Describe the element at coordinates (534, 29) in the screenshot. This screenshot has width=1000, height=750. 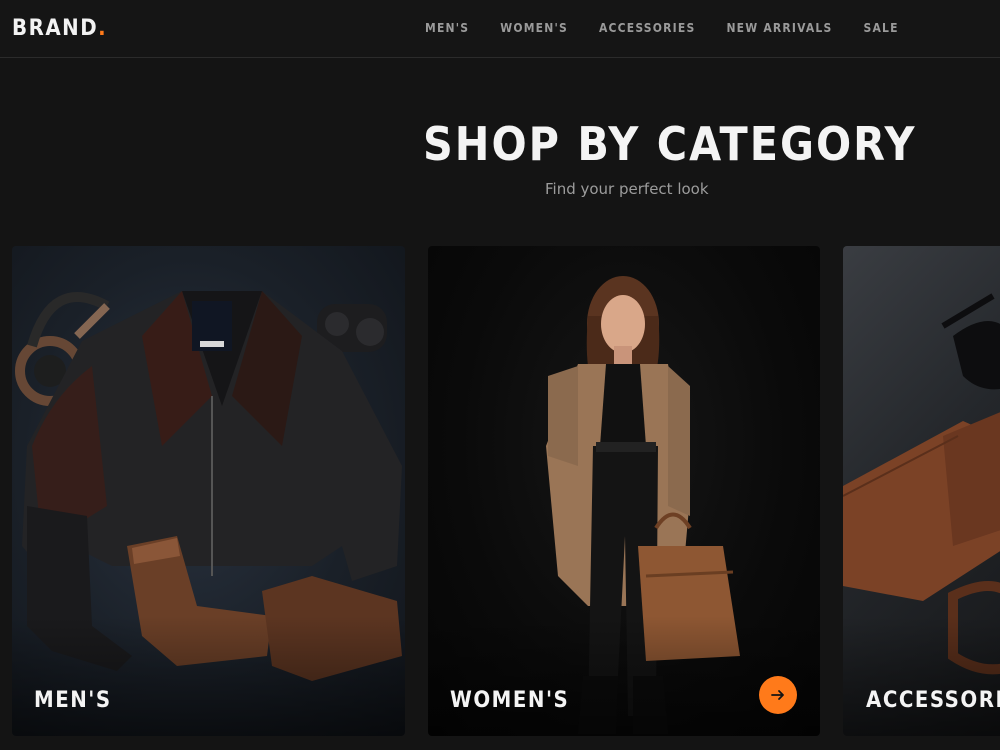
I see `nav-link-womens: WOMEN'S` at that location.